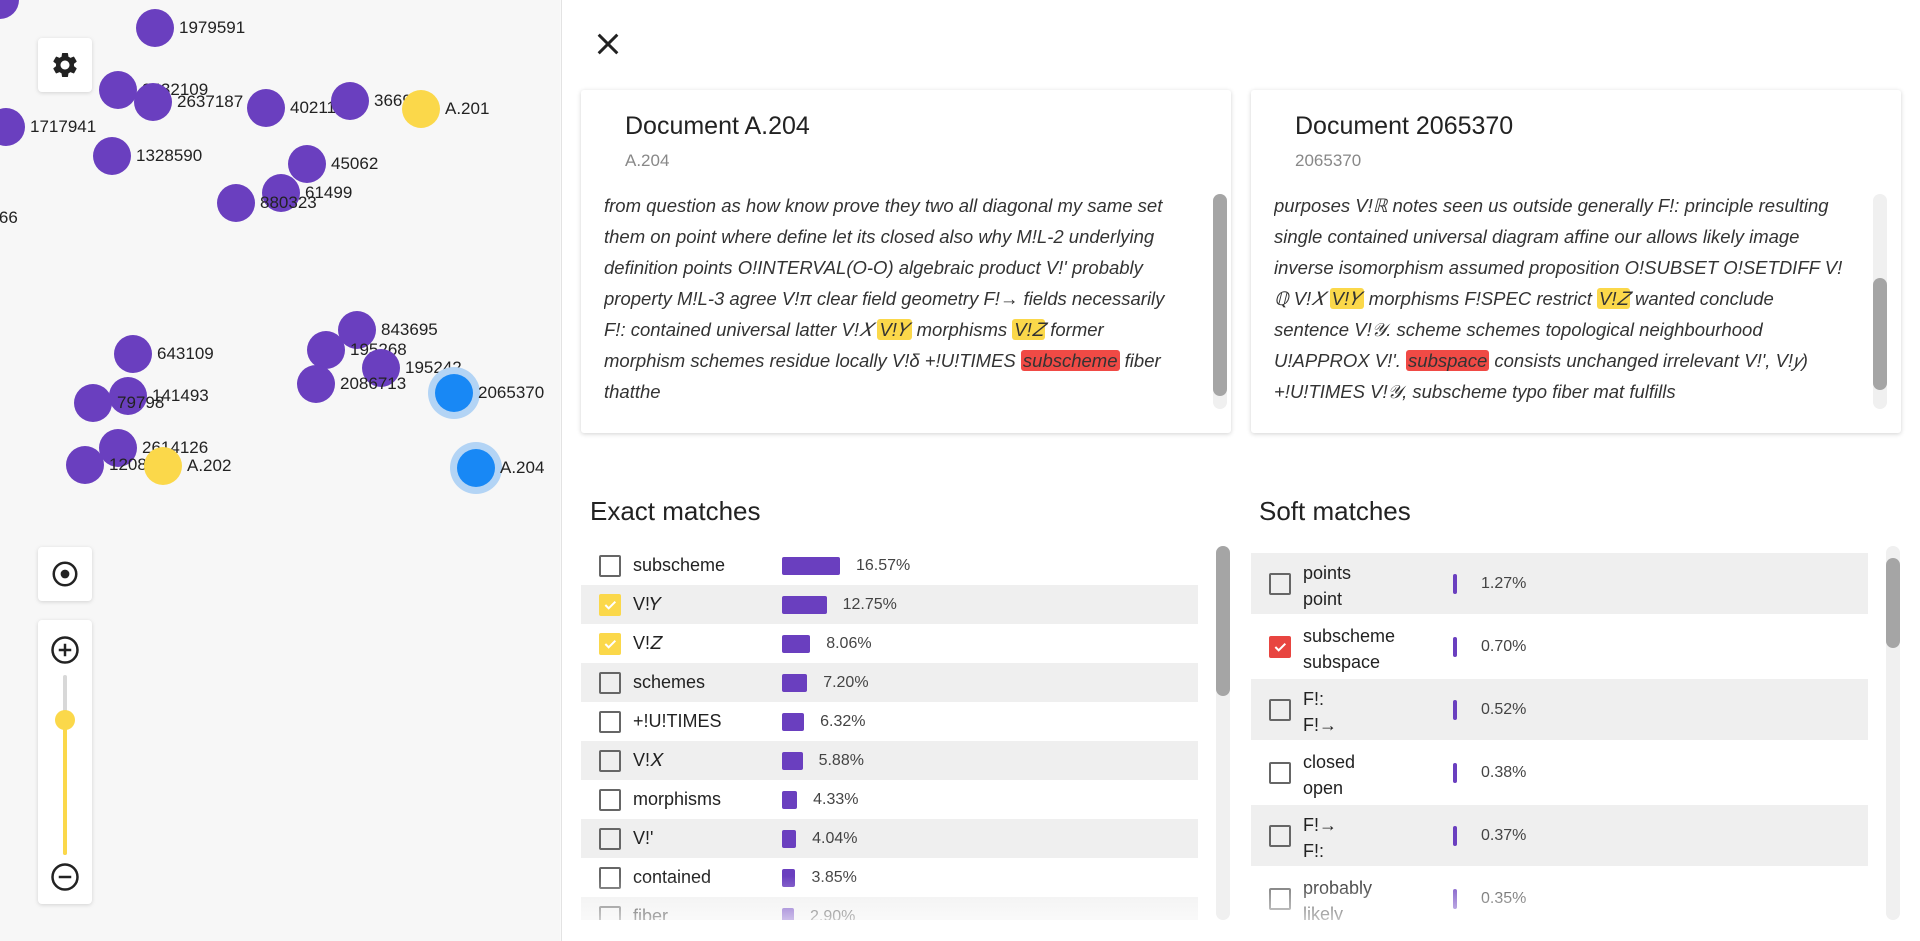 The width and height of the screenshot is (1920, 941). I want to click on match-percentage: 6.32%, so click(843, 721).